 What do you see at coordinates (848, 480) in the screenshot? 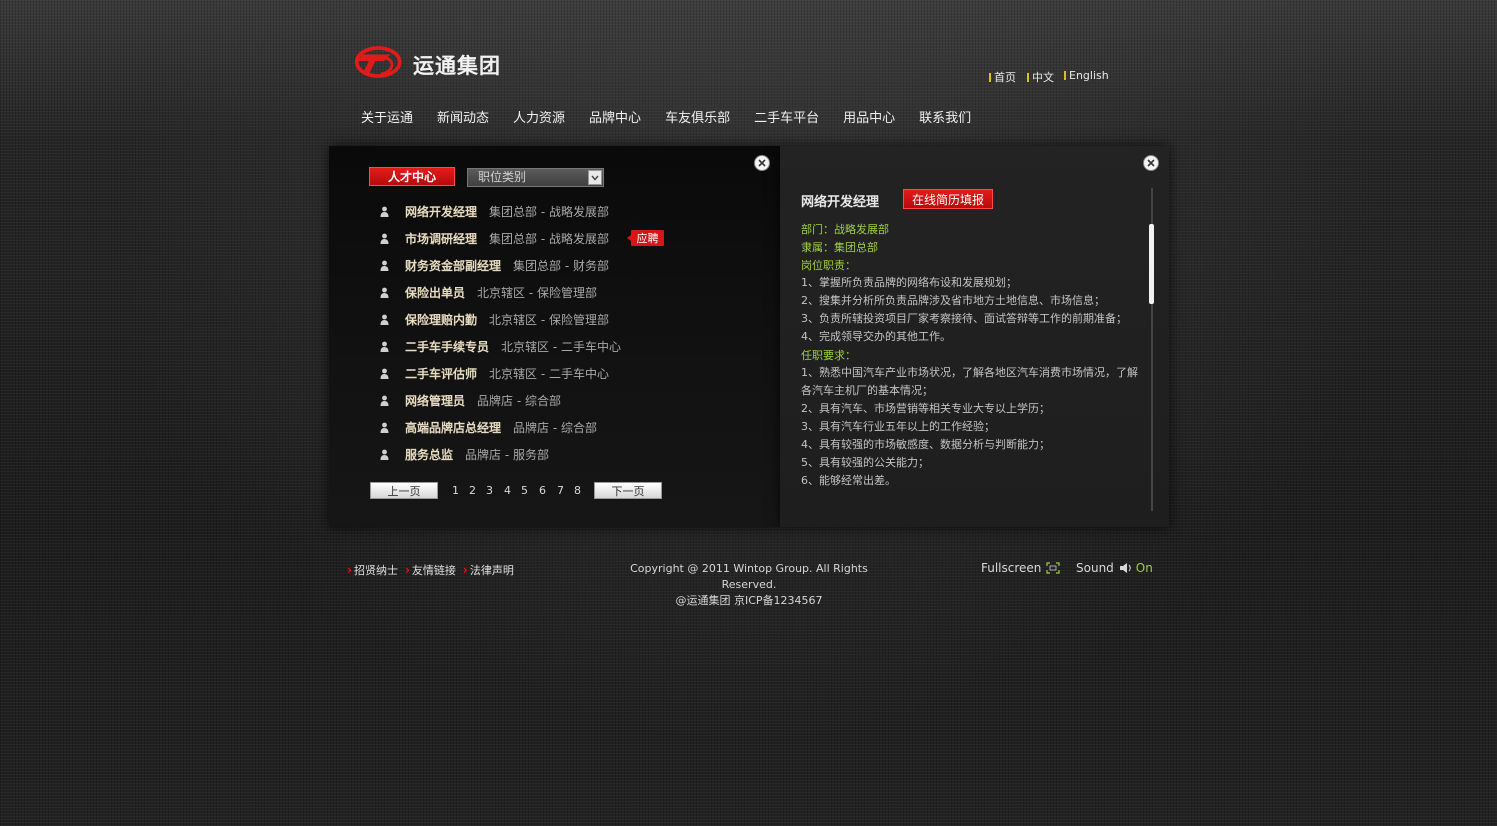
I see `requirement-item: 6、能够经常出差。` at bounding box center [848, 480].